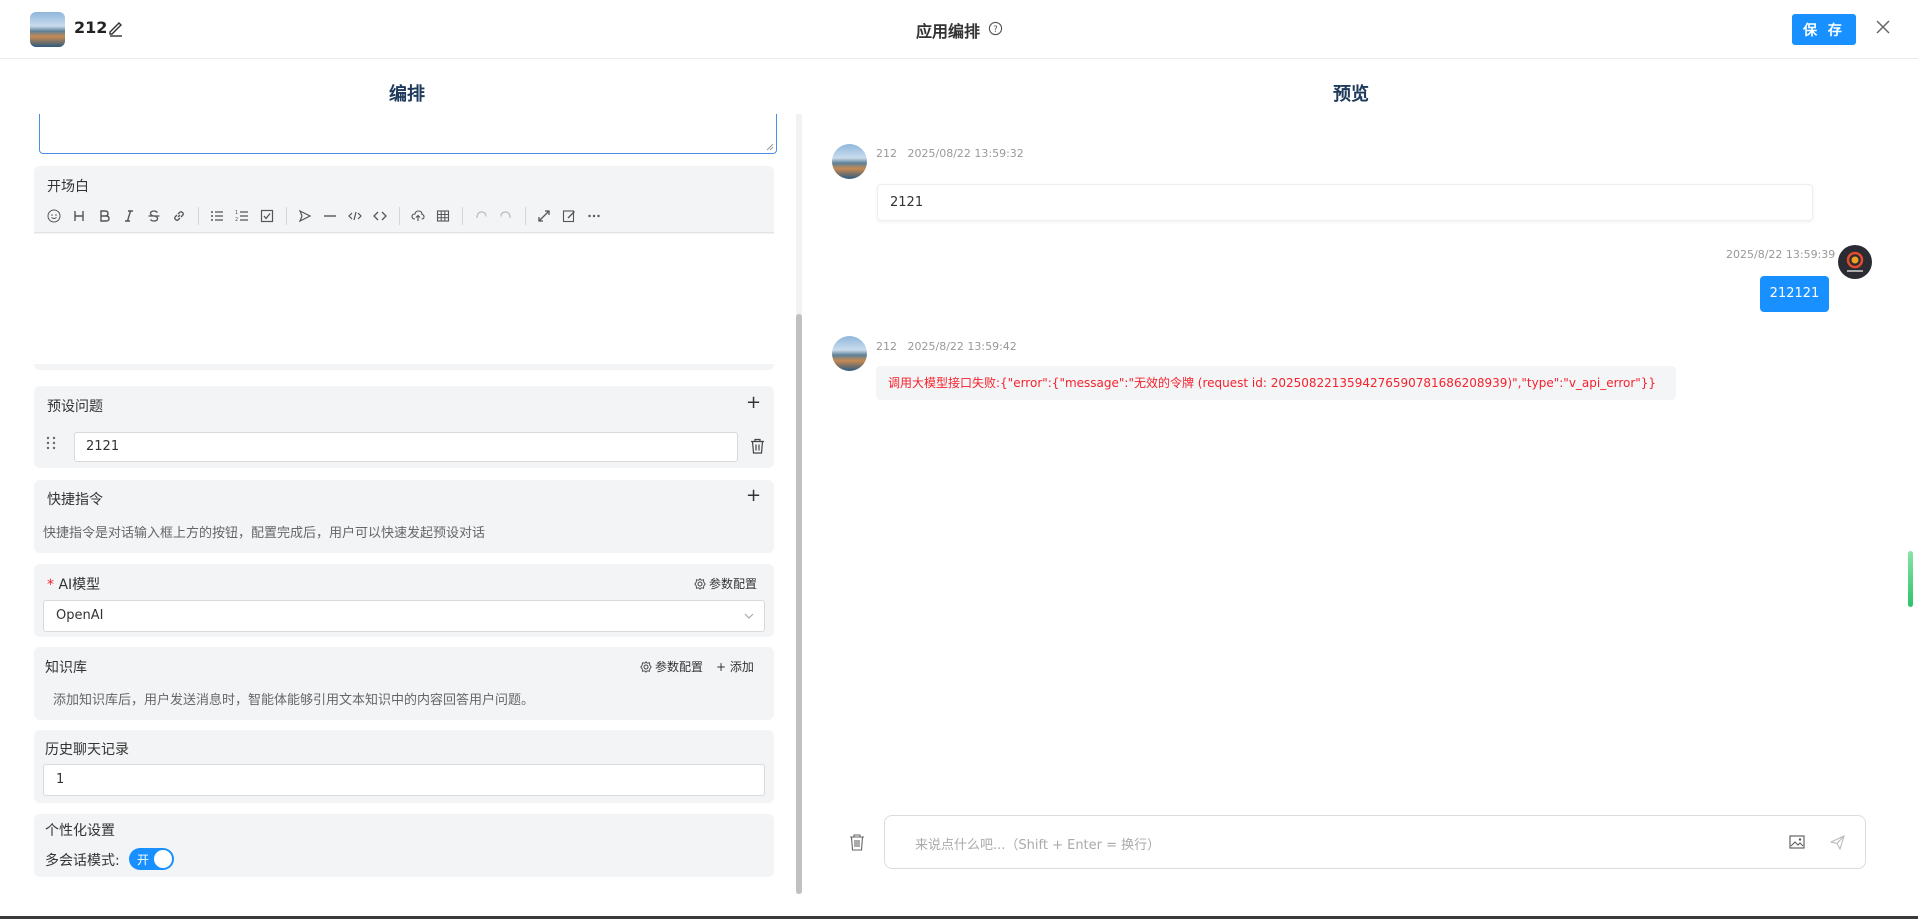 The image size is (1918, 919). I want to click on ai-model-select: OpenAI, so click(404, 616).